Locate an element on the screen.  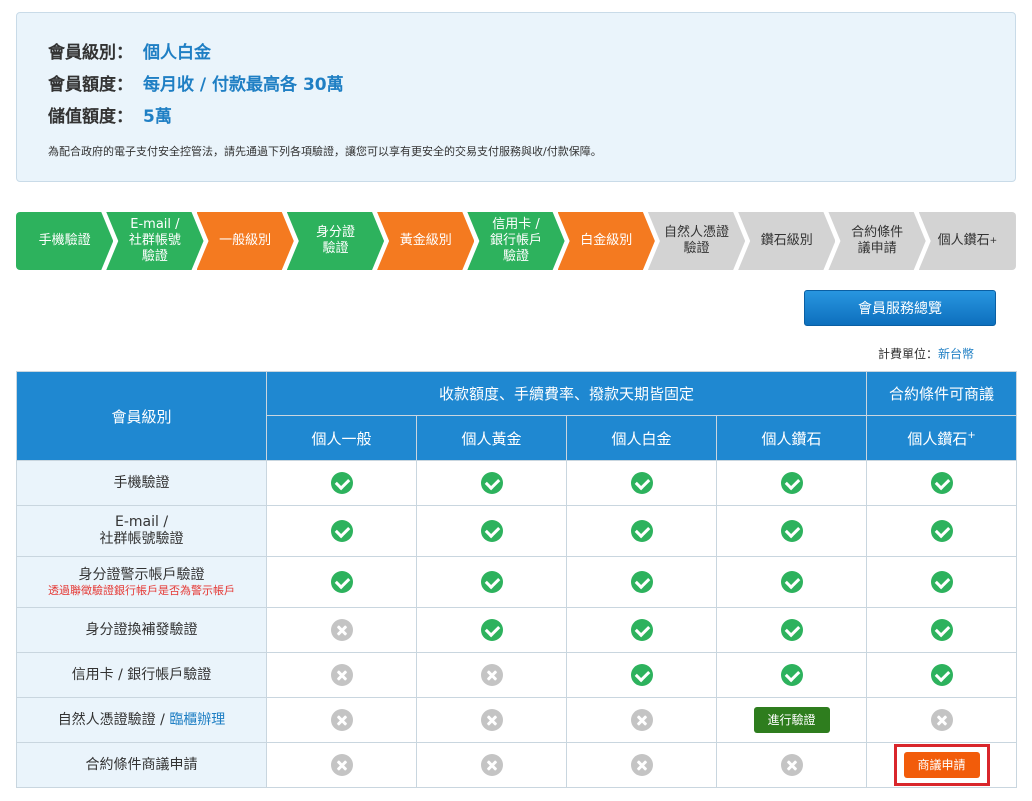
stored-value-label: 儲值額度： is located at coordinates (90, 117).